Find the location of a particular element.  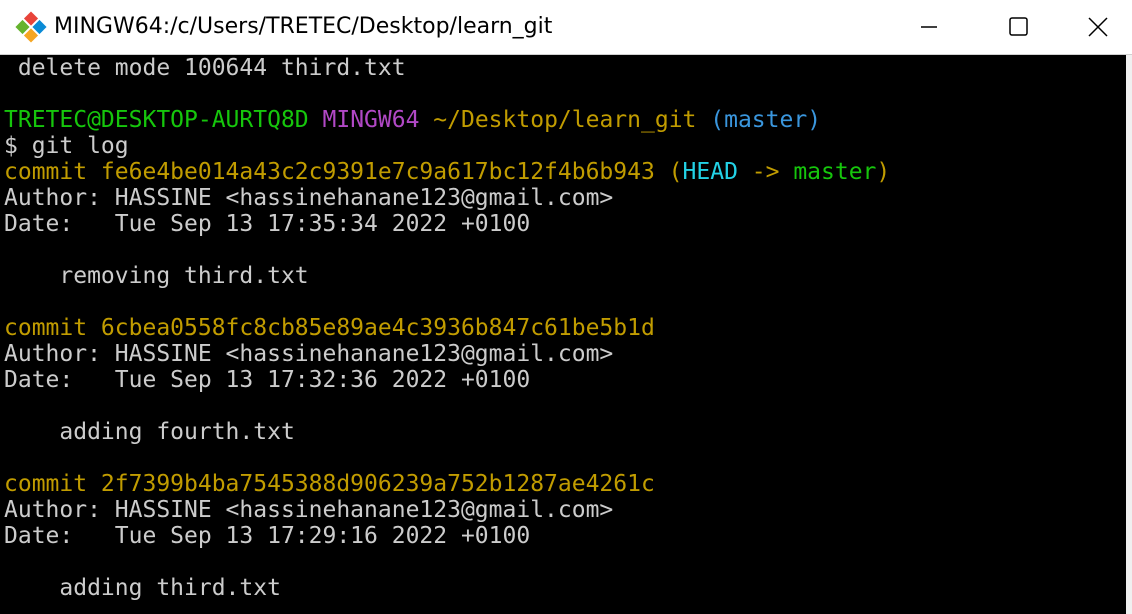

close-button is located at coordinates (1098, 27).